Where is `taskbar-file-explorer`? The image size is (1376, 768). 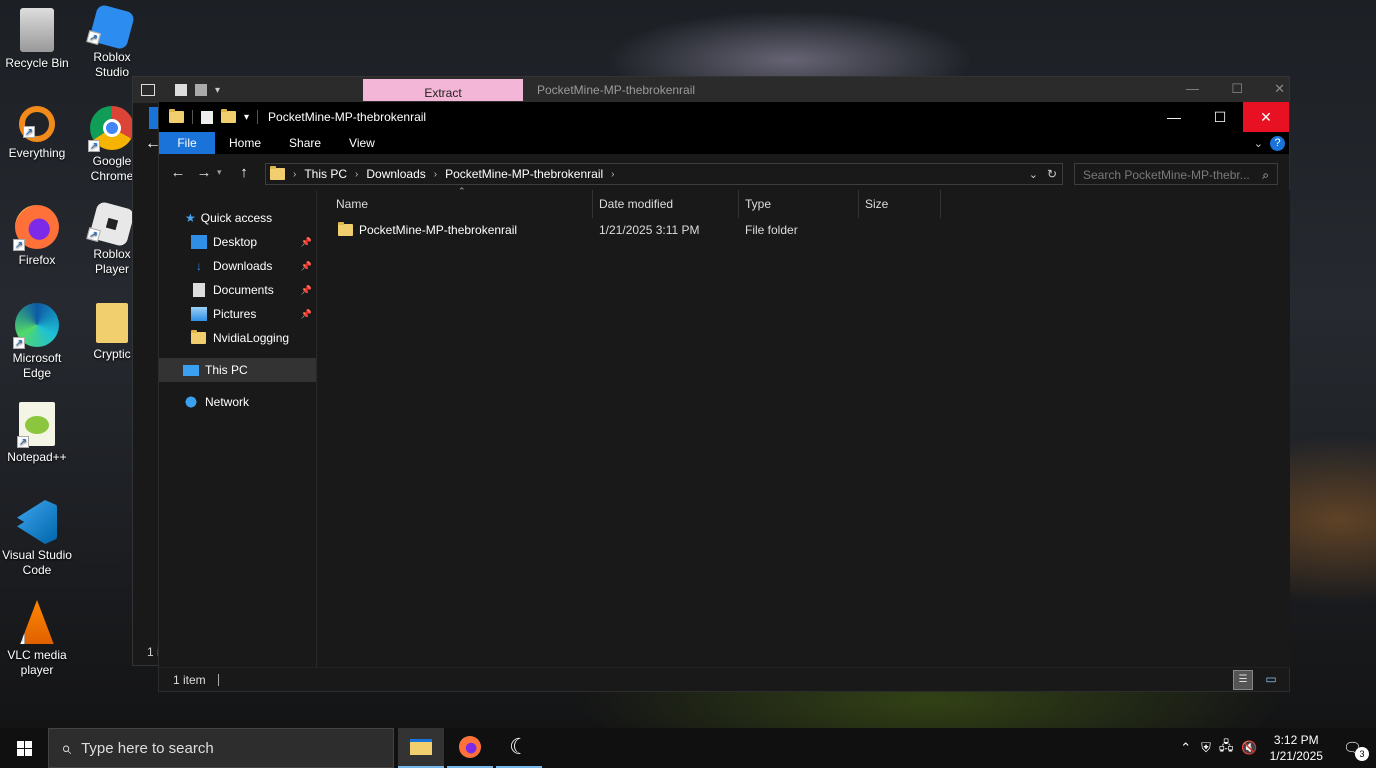
taskbar-file-explorer is located at coordinates (421, 748).